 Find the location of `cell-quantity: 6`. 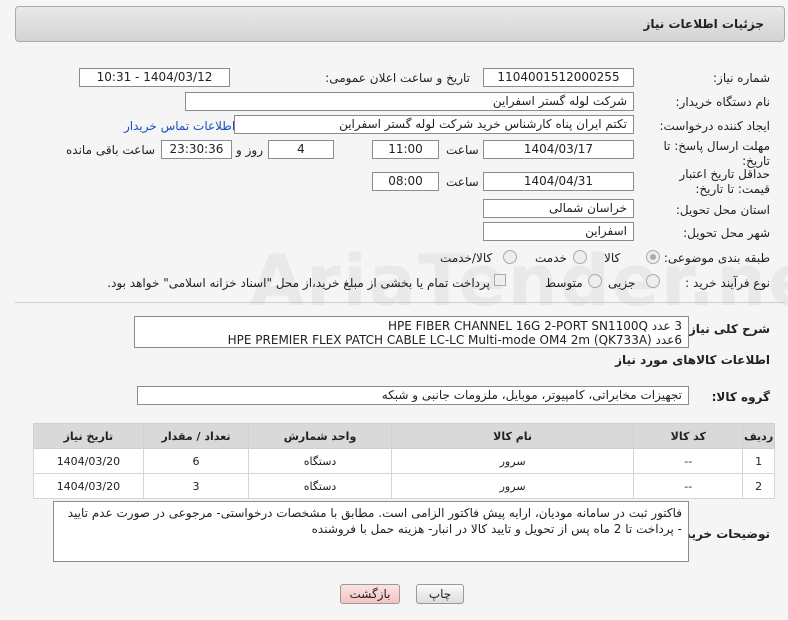

cell-quantity: 6 is located at coordinates (196, 461).